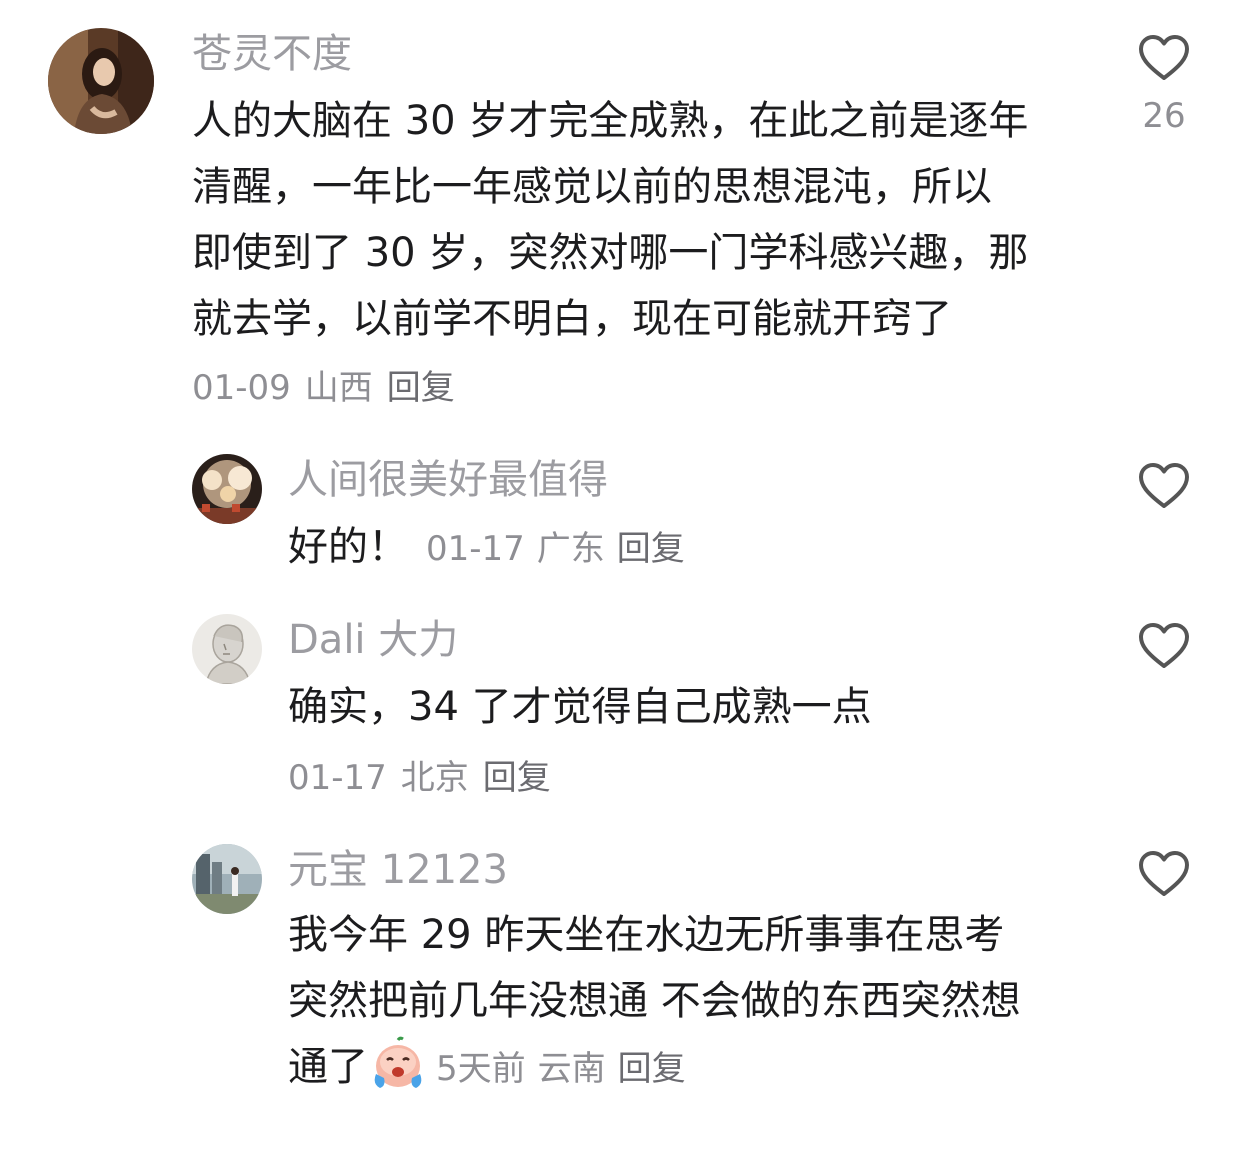 Image resolution: width=1240 pixels, height=1160 pixels. I want to click on comment-meta: 01-17 北京 回复, so click(426, 778).